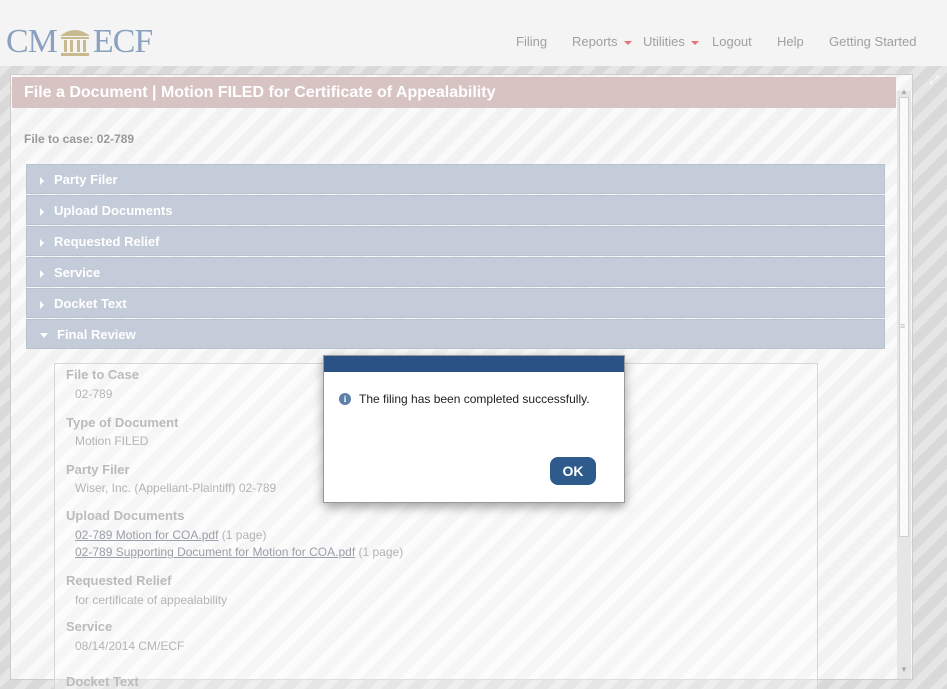 The image size is (947, 689). Describe the element at coordinates (934, 80) in the screenshot. I see `expand-icon: ⤢` at that location.